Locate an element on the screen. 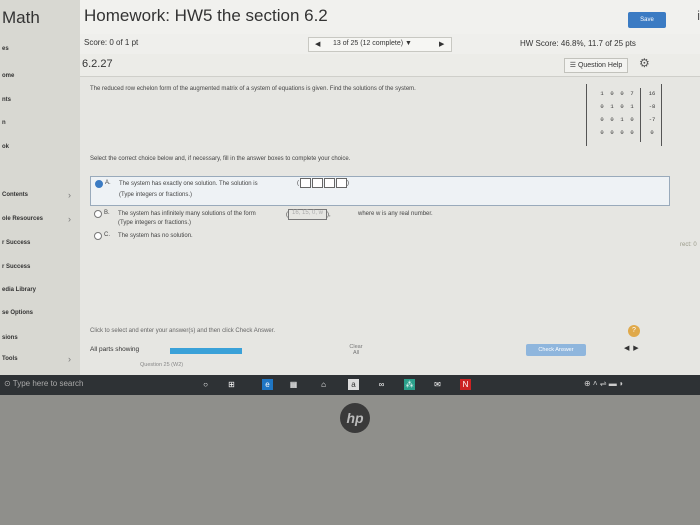  search-placeholder: Type here to search is located at coordinates (48, 383).